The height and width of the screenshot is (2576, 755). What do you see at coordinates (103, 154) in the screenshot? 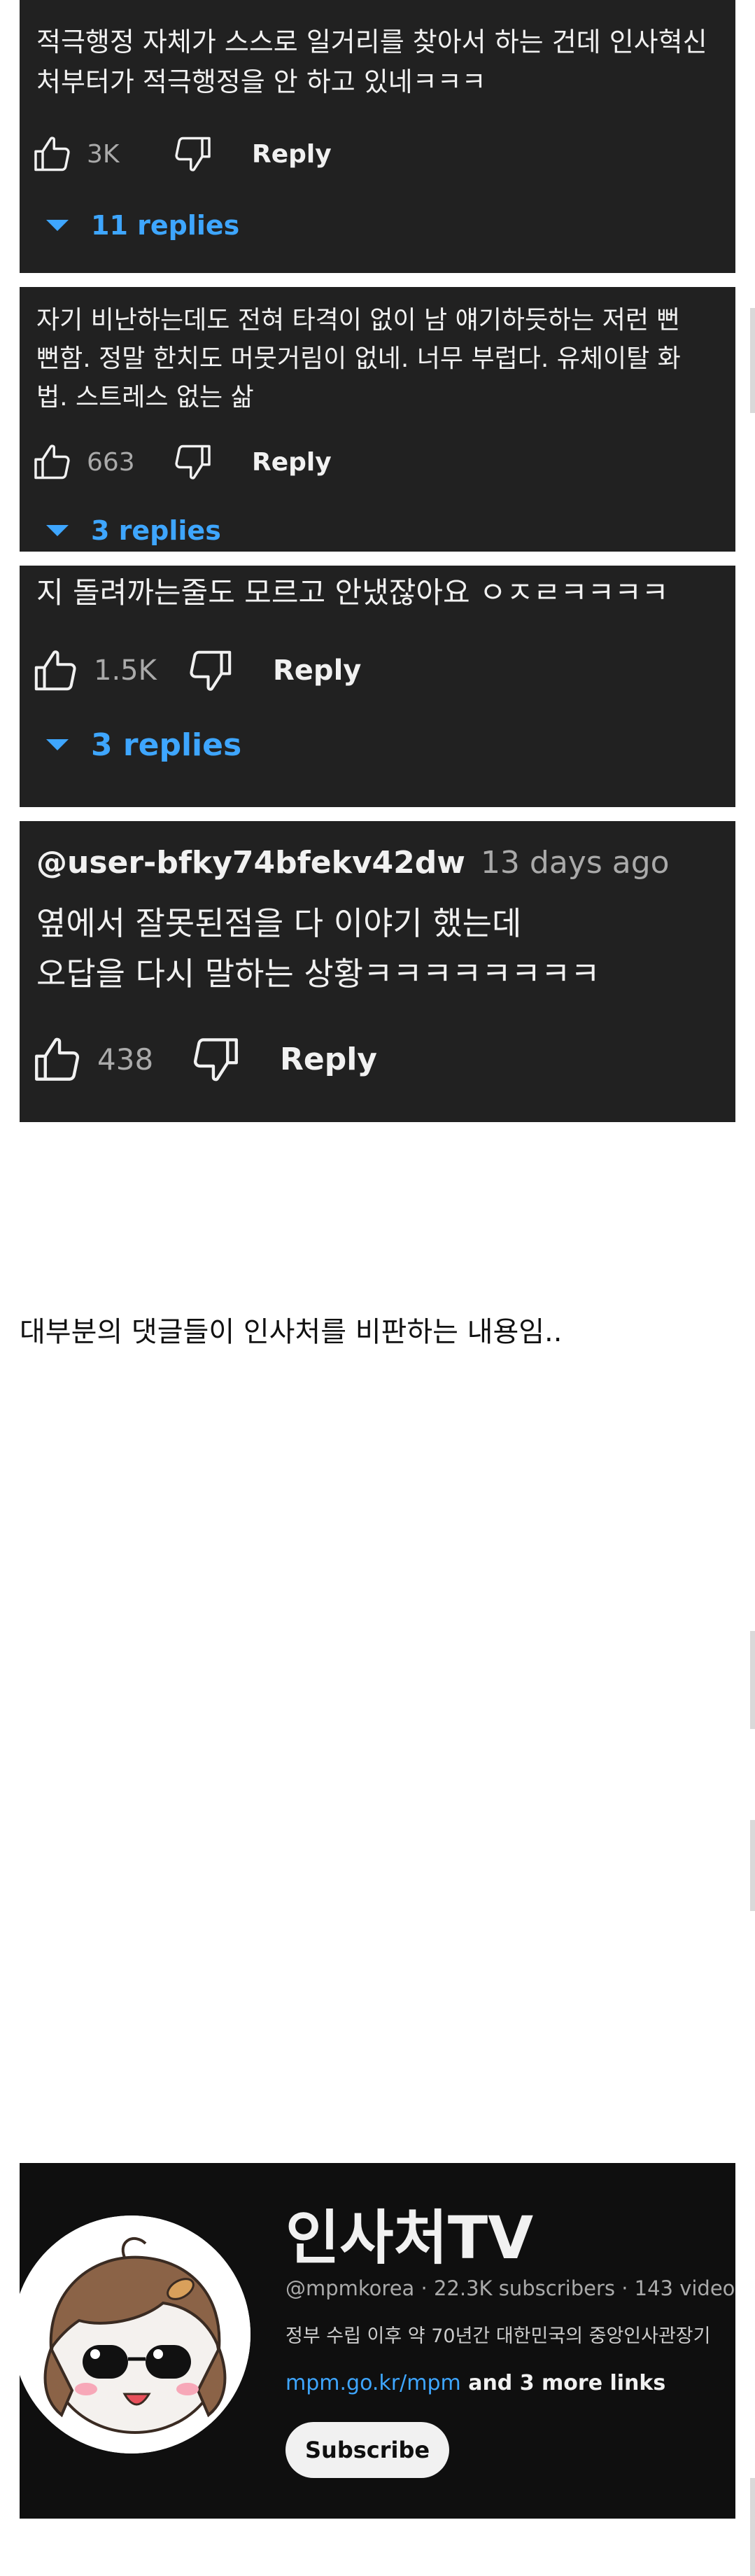
I see `like-count: 3K` at bounding box center [103, 154].